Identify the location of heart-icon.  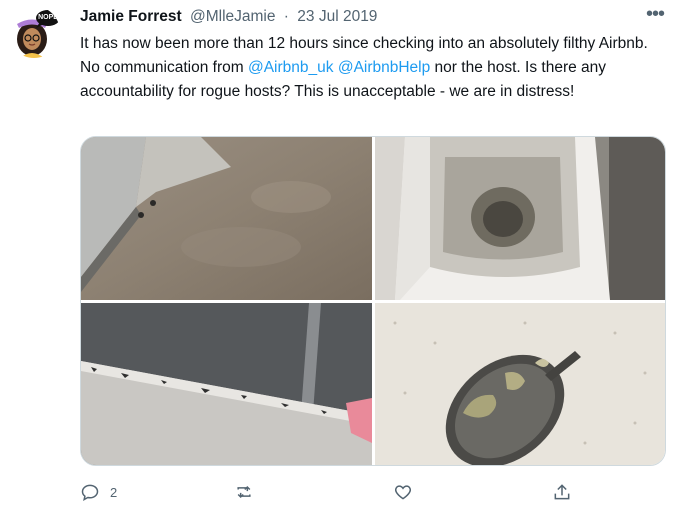
(403, 492).